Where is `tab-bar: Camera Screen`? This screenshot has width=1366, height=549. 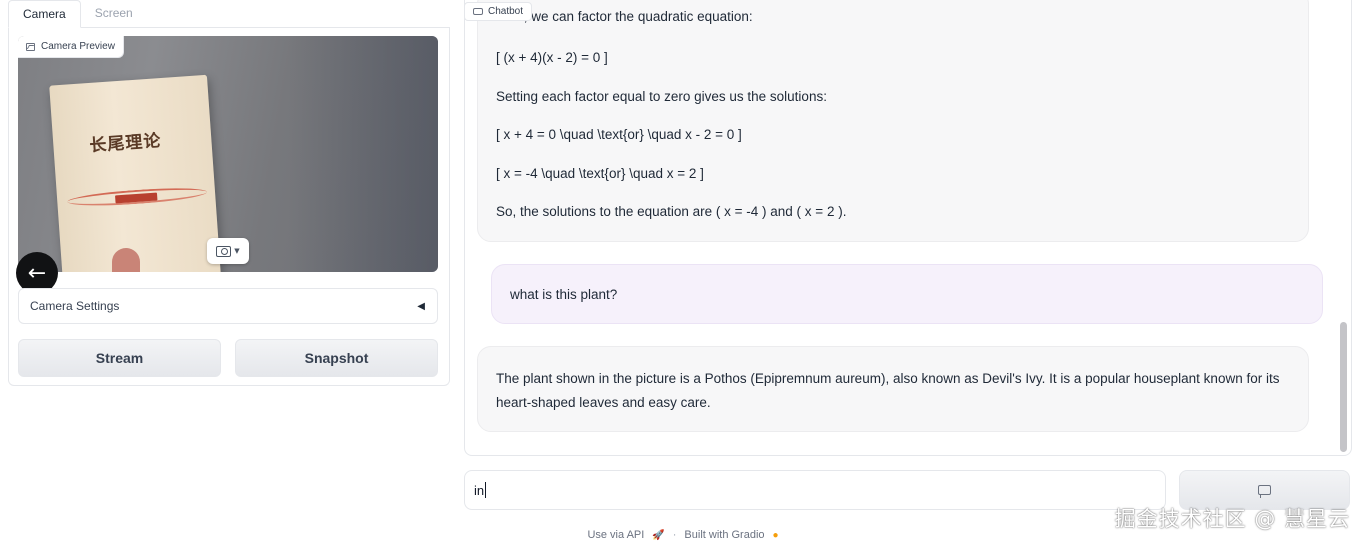
tab-bar: Camera Screen is located at coordinates (229, 14).